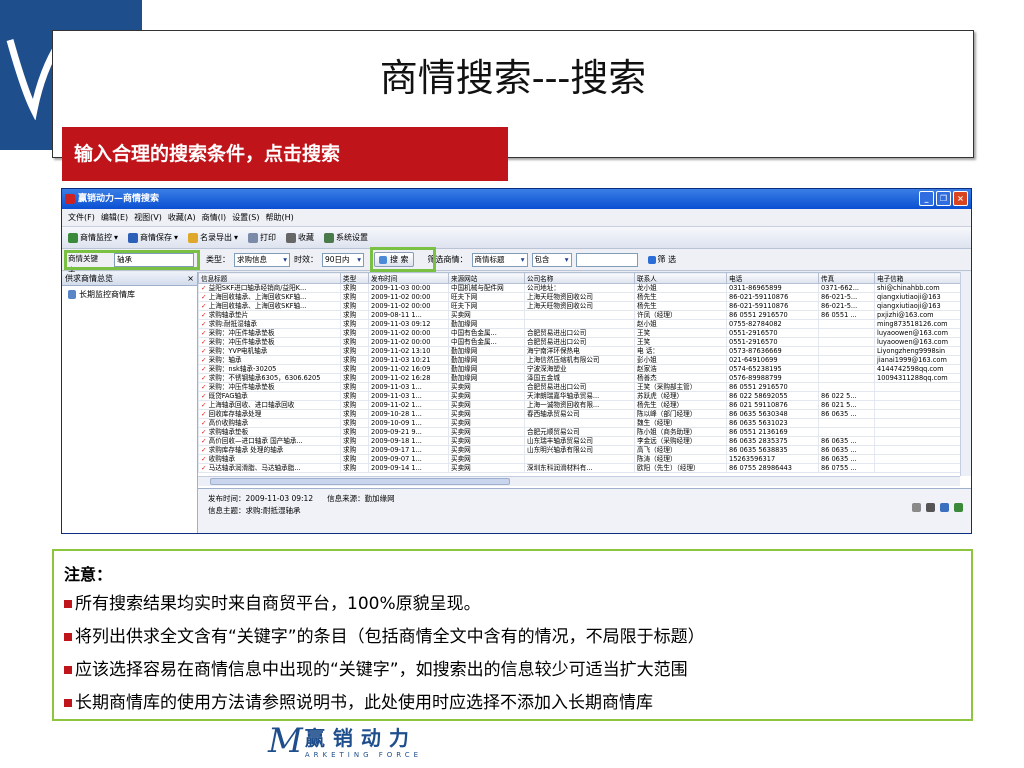 The height and width of the screenshot is (768, 1024). I want to click on edit-icon, so click(930, 507).